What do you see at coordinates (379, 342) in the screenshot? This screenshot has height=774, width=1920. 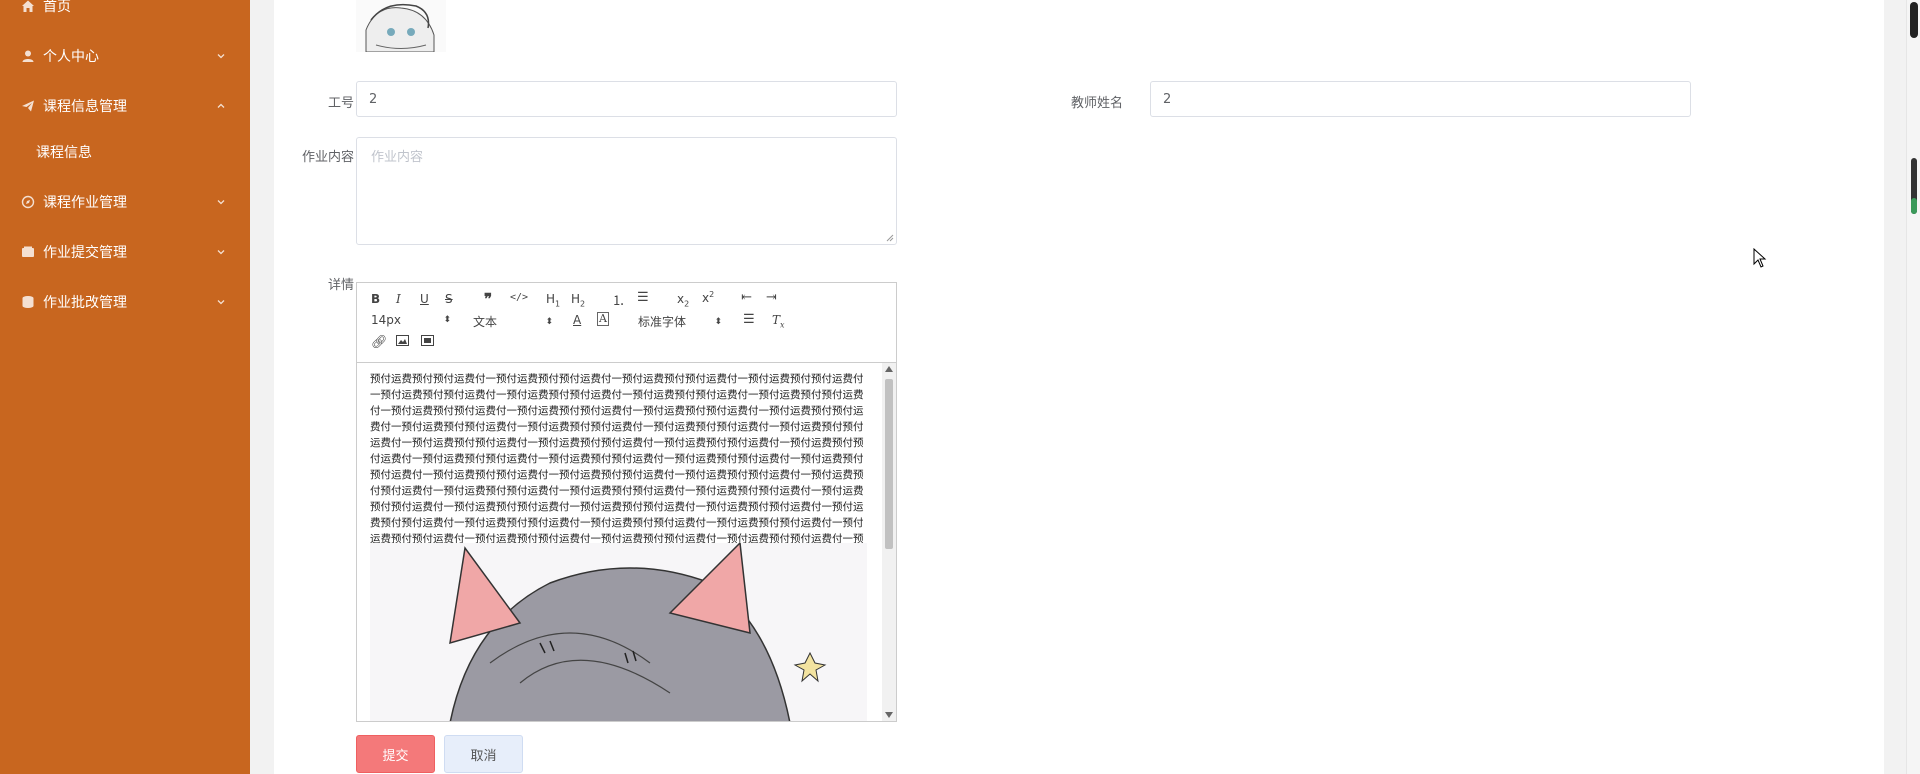 I see `link-icon: 🔗︎` at bounding box center [379, 342].